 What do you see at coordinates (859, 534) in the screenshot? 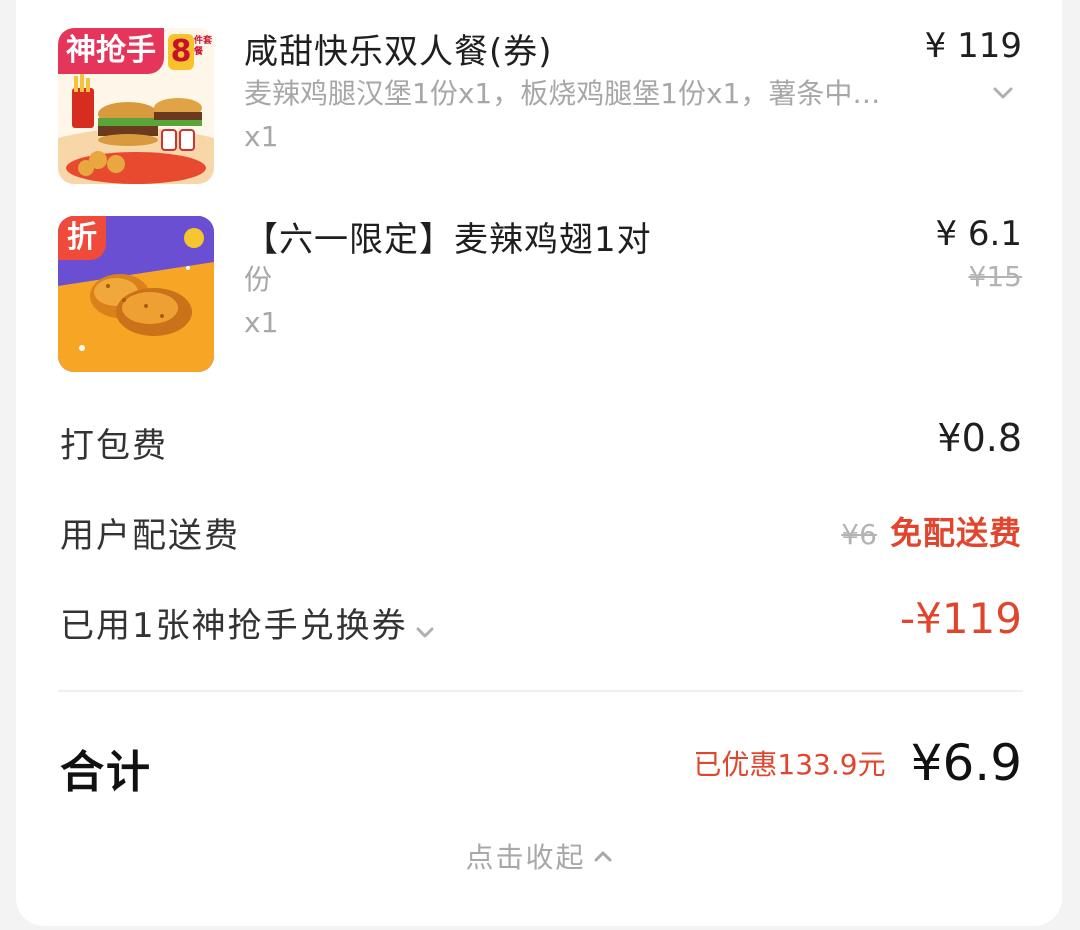
I see `delivery-fee-original: ¥6` at bounding box center [859, 534].